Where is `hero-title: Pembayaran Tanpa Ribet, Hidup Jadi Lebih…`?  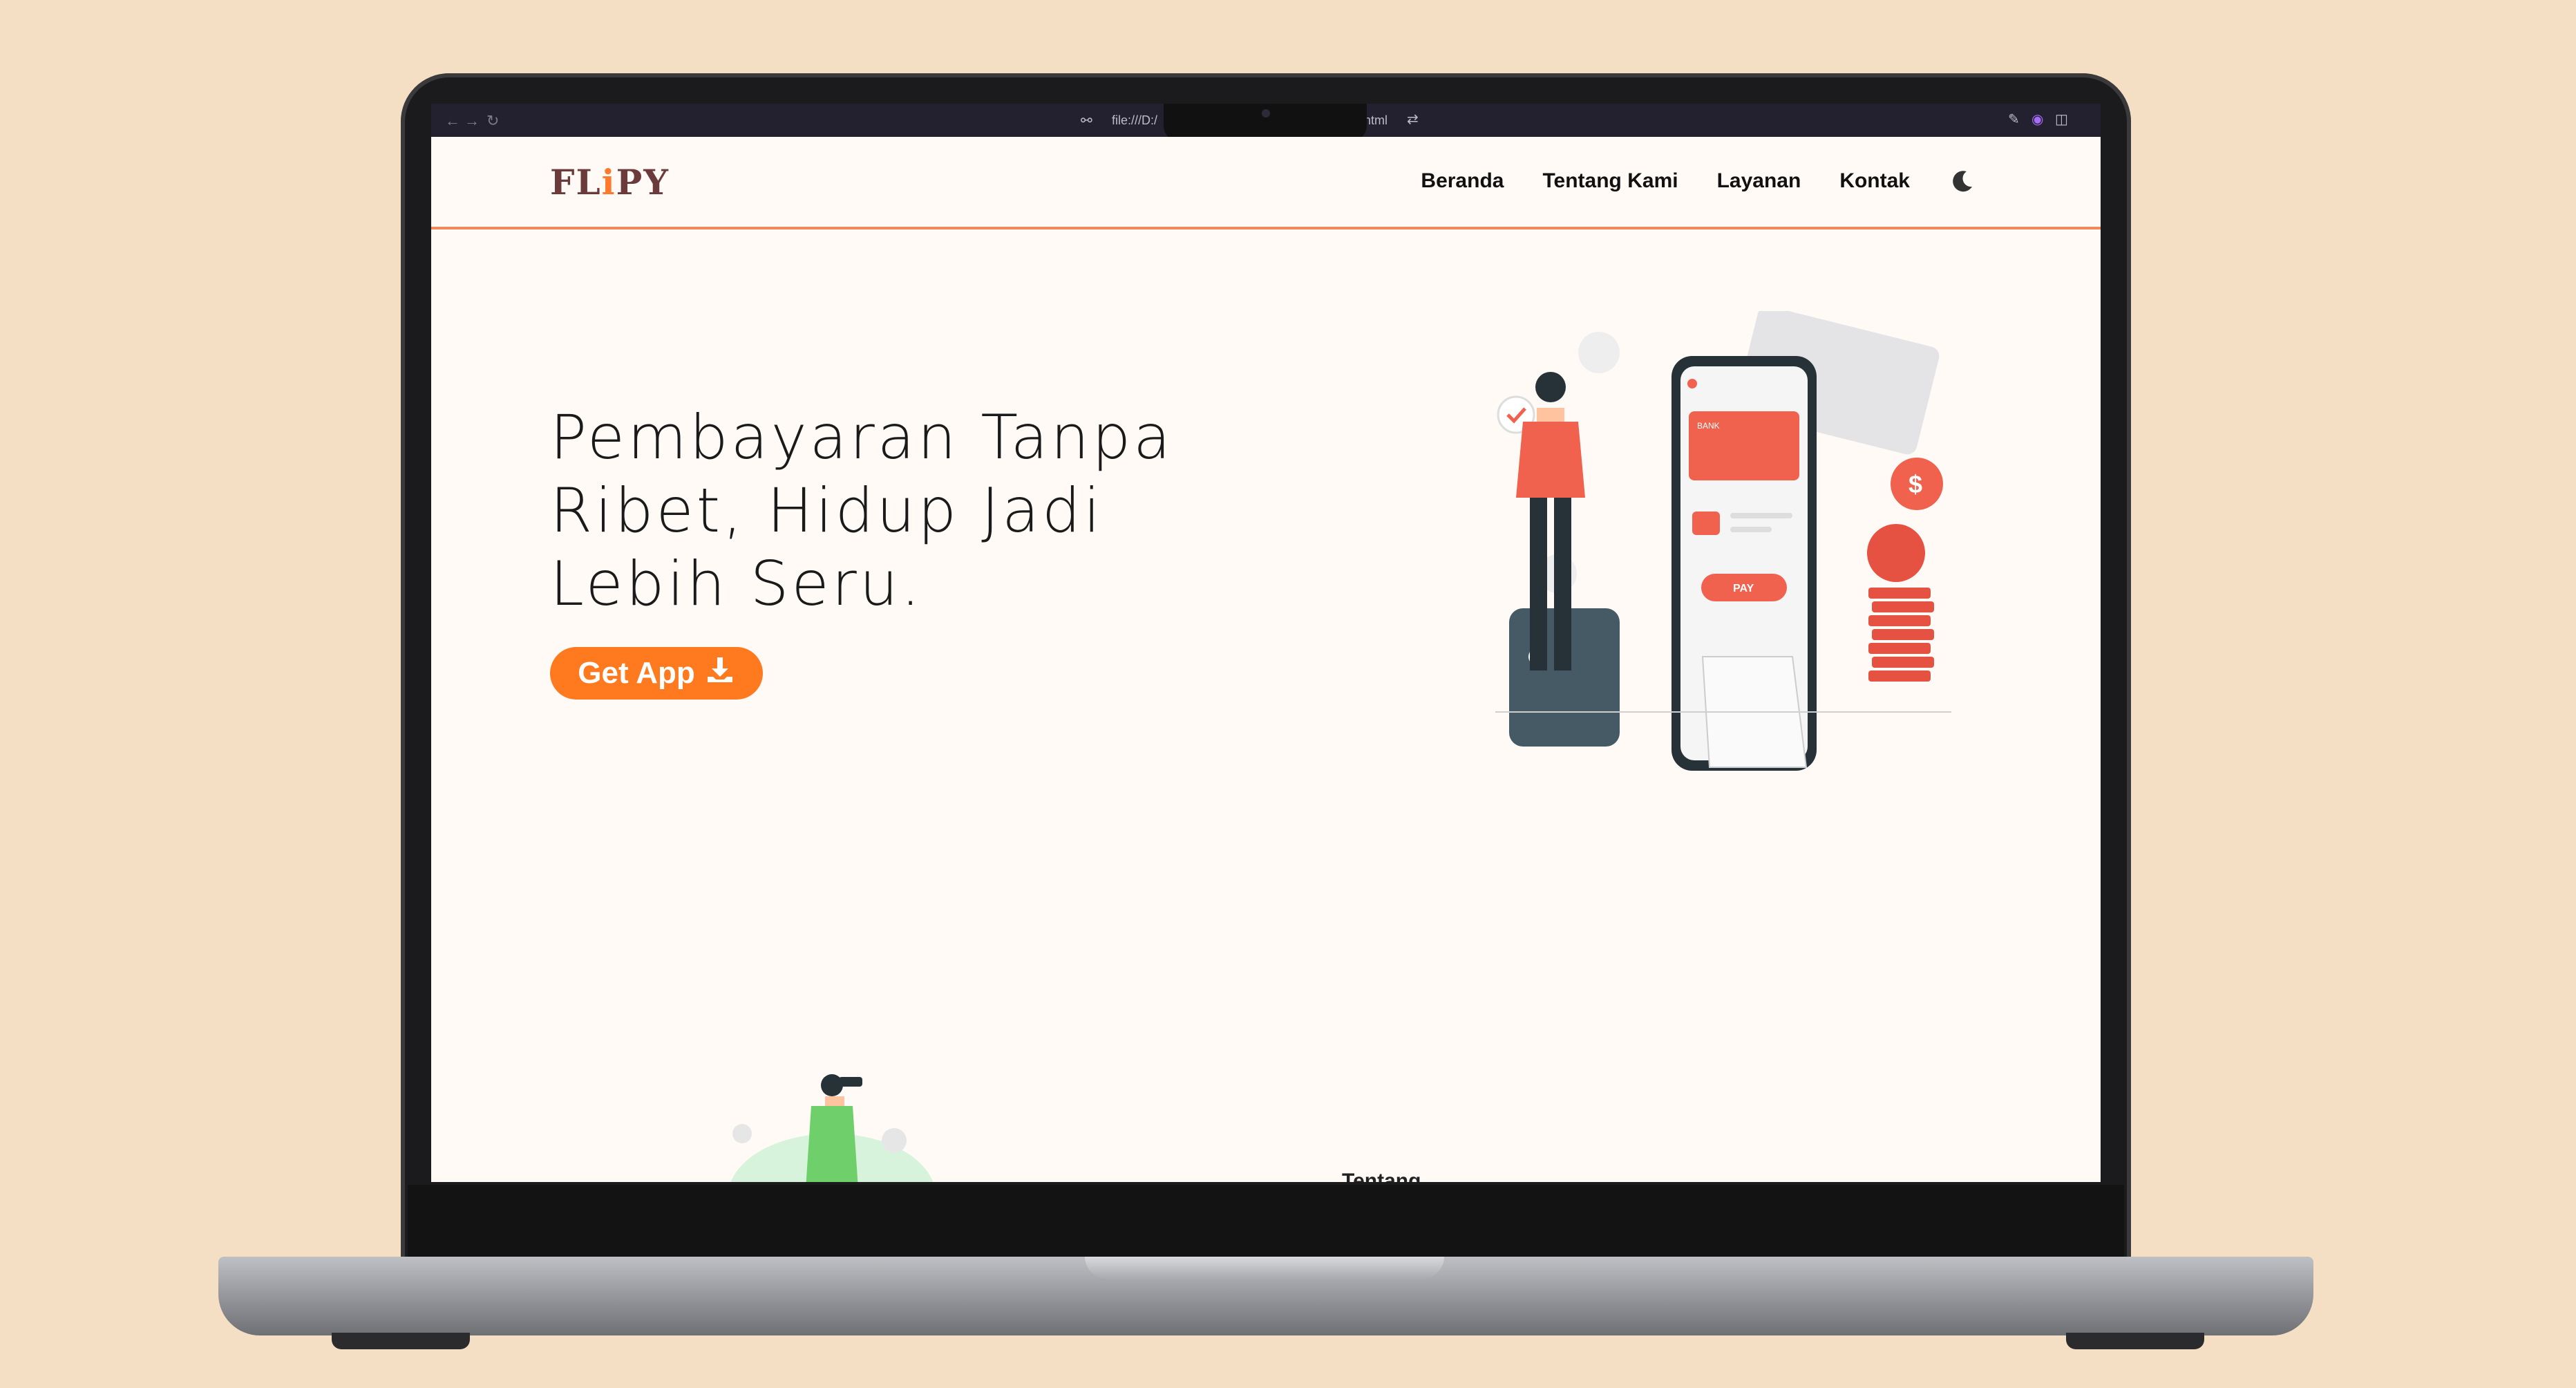 hero-title: Pembayaran Tanpa Ribet, Hidup Jadi Lebih… is located at coordinates (862, 511).